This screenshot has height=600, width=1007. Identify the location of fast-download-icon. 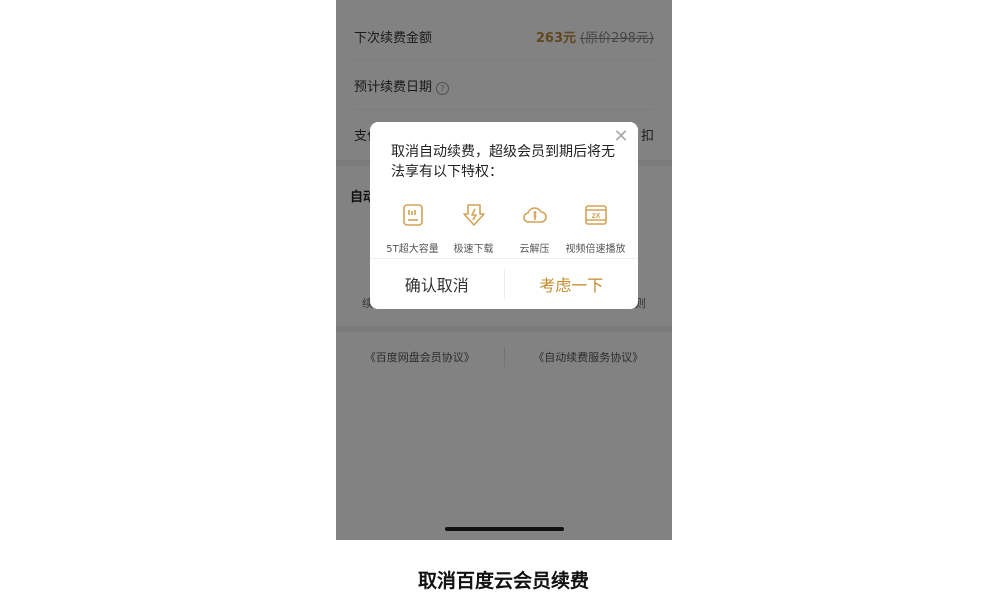
(473, 215).